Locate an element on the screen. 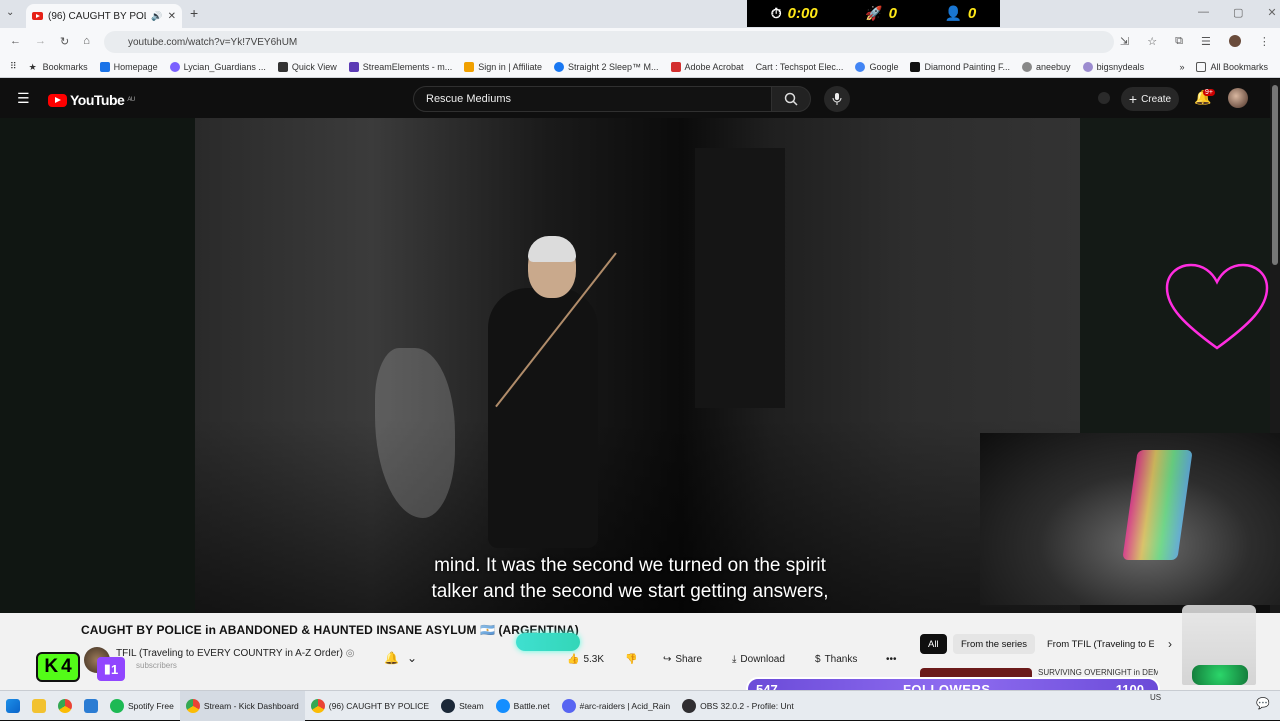  taskbar-edge is located at coordinates (91, 706).